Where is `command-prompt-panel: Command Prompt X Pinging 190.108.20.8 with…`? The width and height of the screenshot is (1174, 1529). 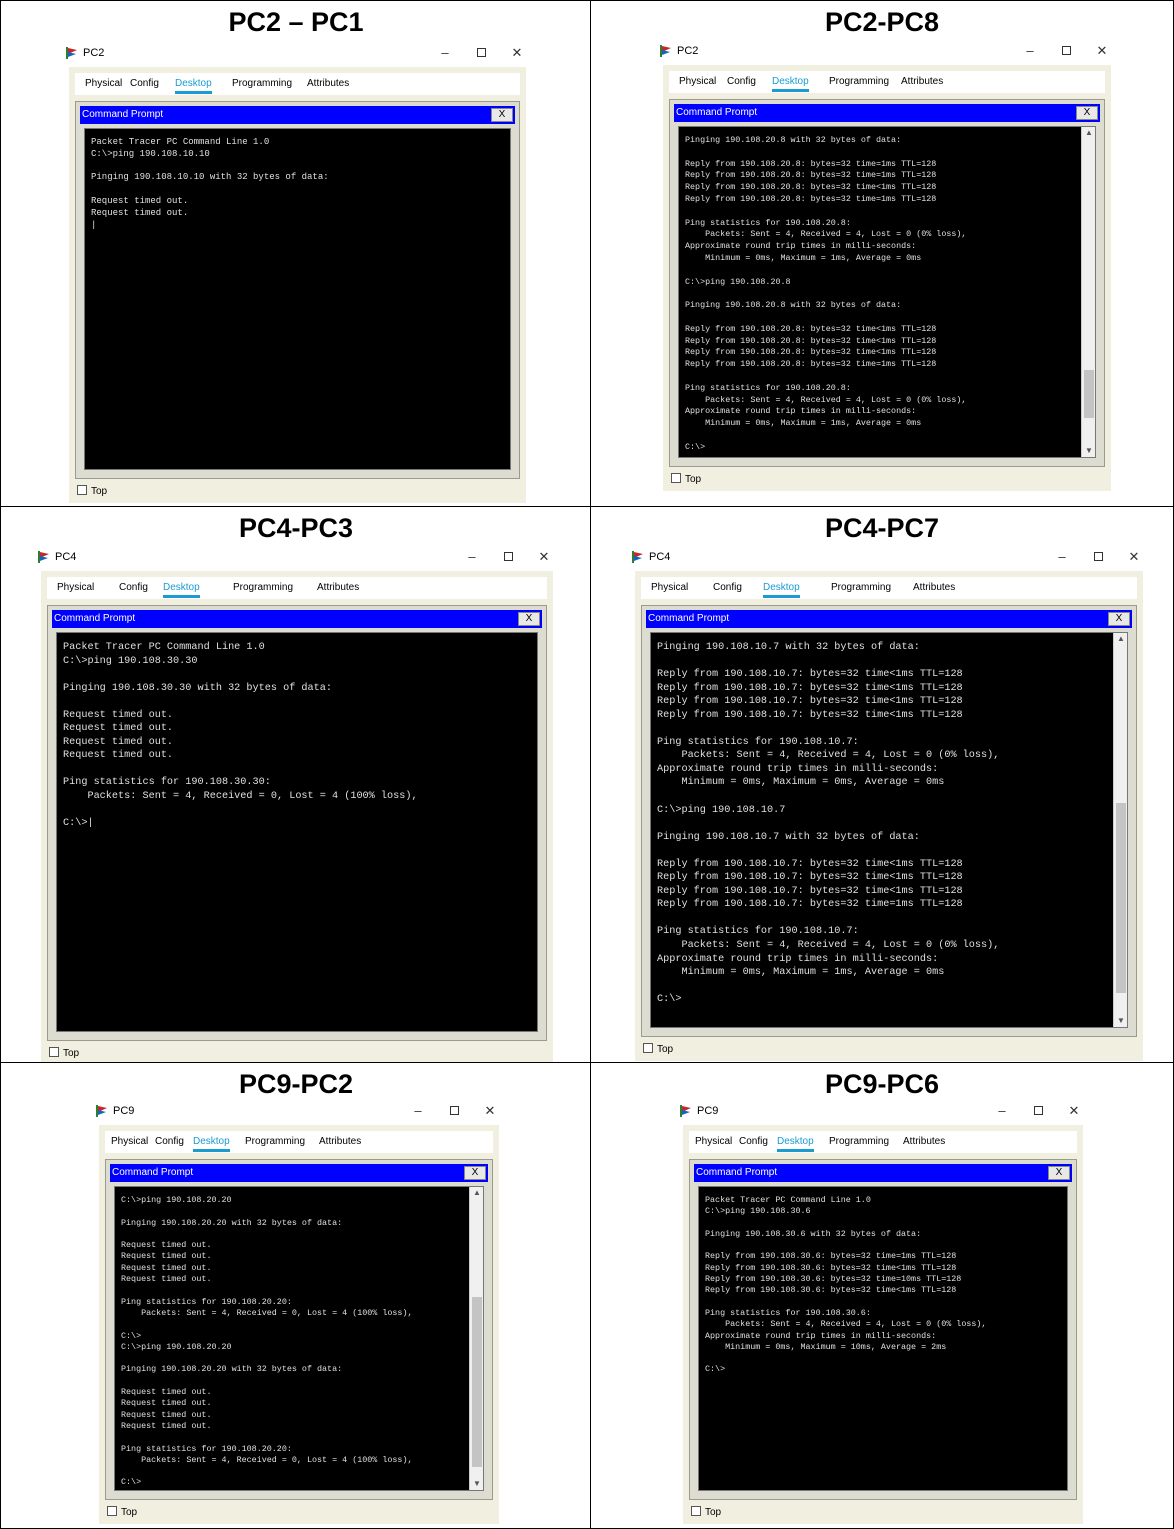 command-prompt-panel: Command Prompt X Pinging 190.108.20.8 with… is located at coordinates (887, 283).